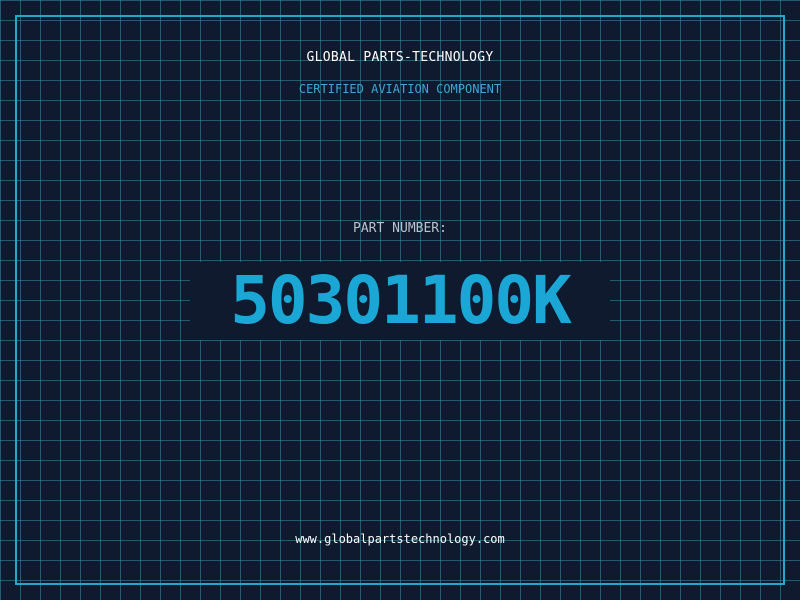 Image resolution: width=800 pixels, height=600 pixels. What do you see at coordinates (400, 228) in the screenshot?
I see `part-number-label: PART NUMBER:` at bounding box center [400, 228].